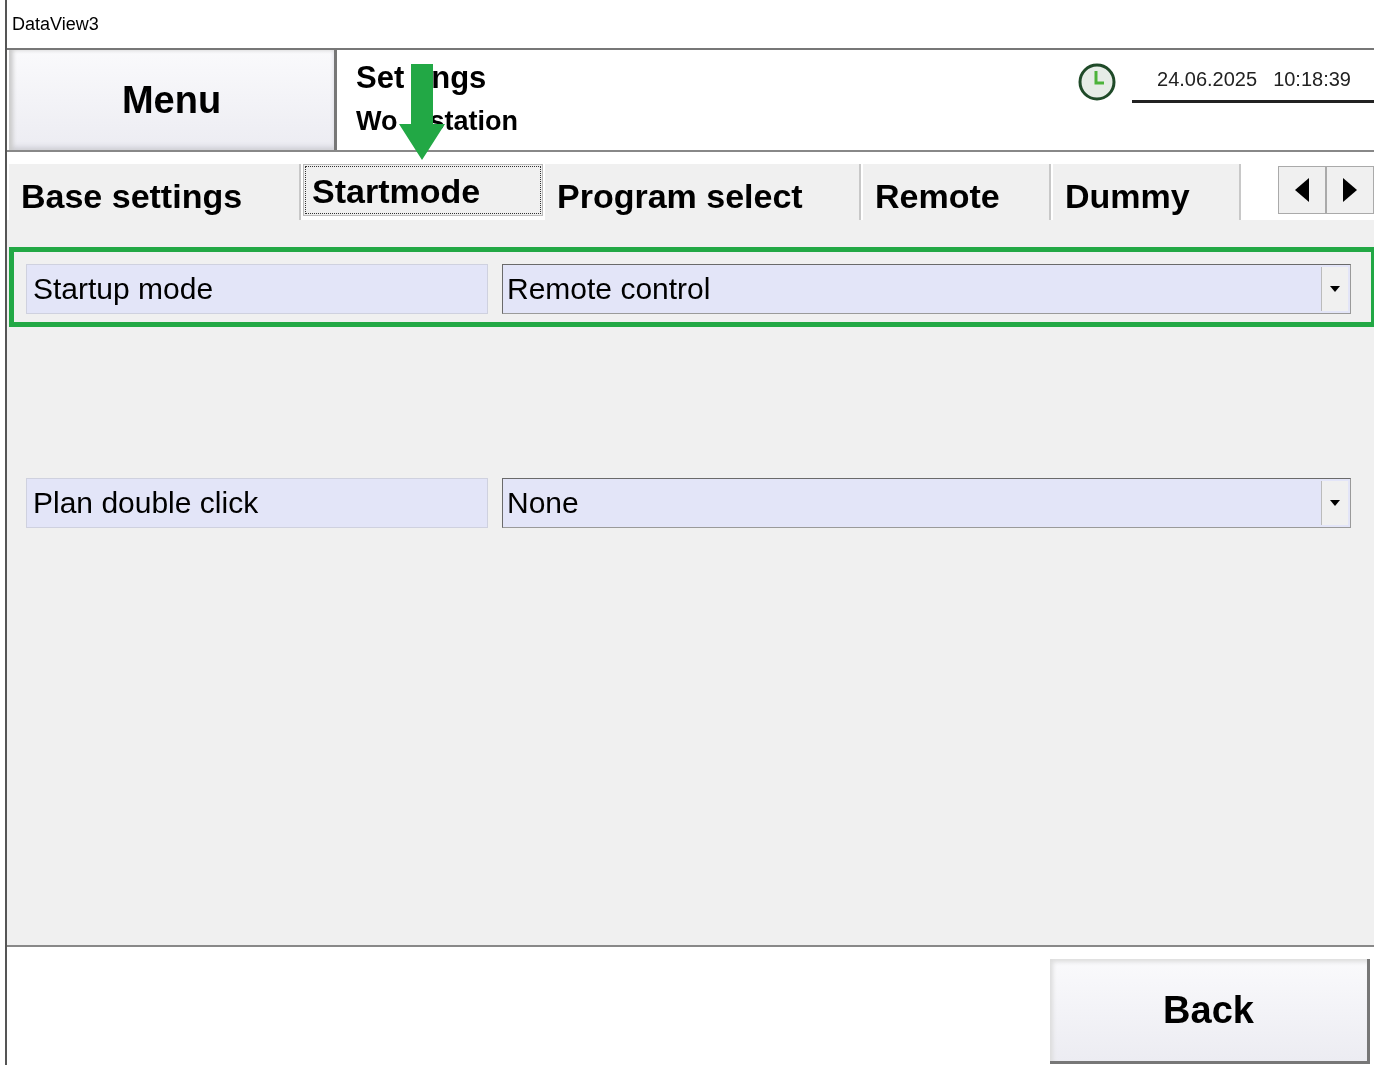 Image resolution: width=1374 pixels, height=1065 pixels. What do you see at coordinates (926, 503) in the screenshot?
I see `dropdown: None` at bounding box center [926, 503].